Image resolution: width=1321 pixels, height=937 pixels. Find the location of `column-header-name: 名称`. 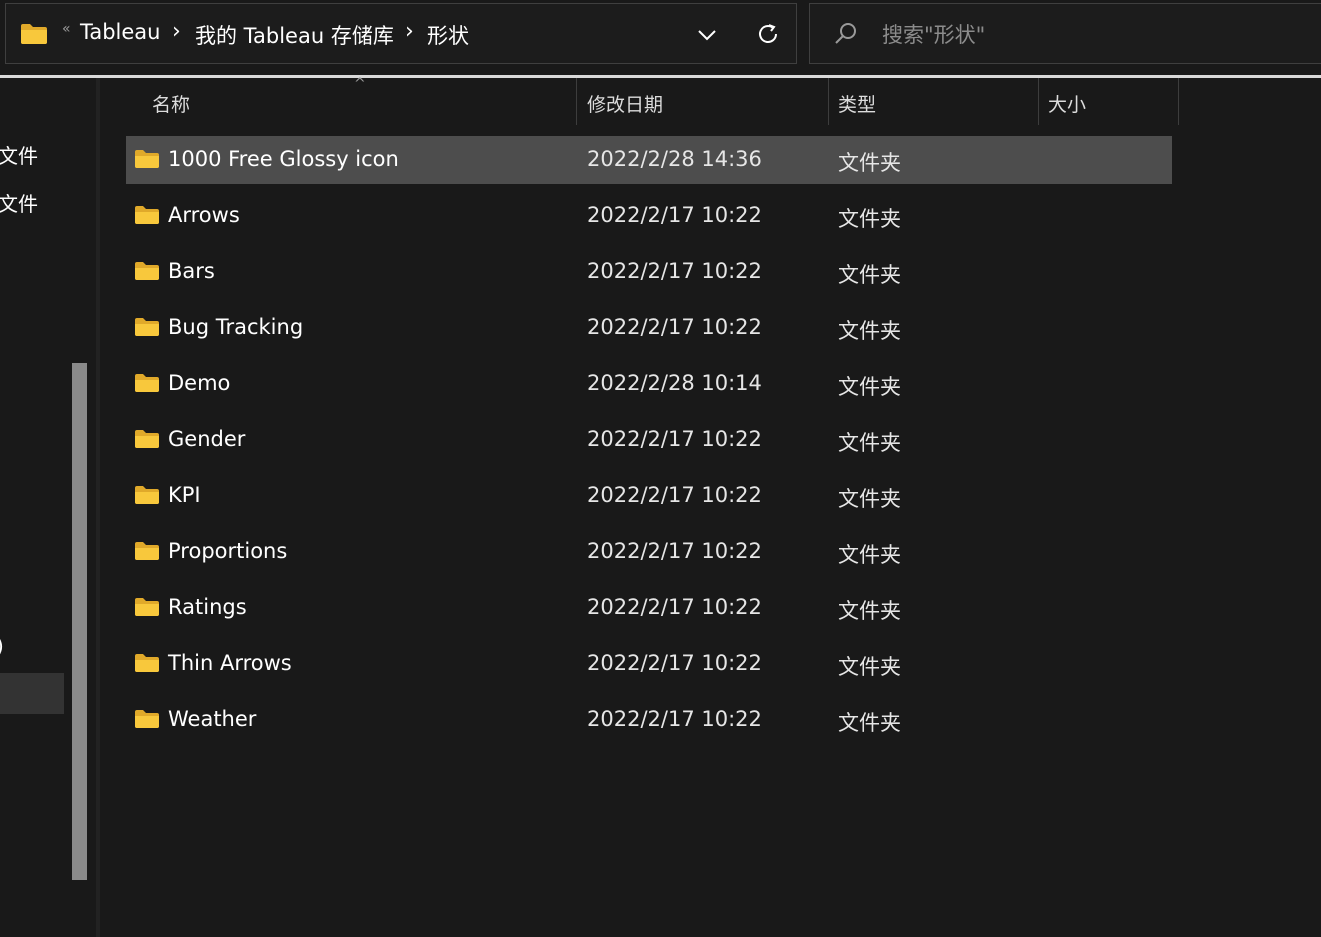

column-header-name: 名称 is located at coordinates (171, 103).